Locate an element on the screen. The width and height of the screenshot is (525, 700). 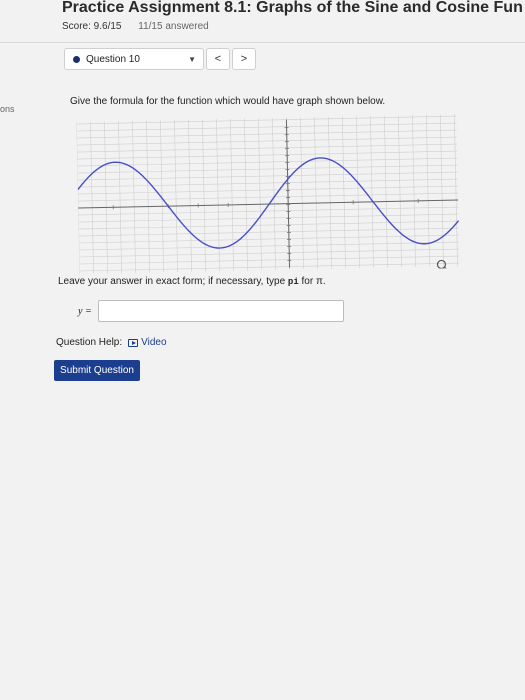
score-line: Score: 9.6/15 11/15 answered is located at coordinates (135, 26).